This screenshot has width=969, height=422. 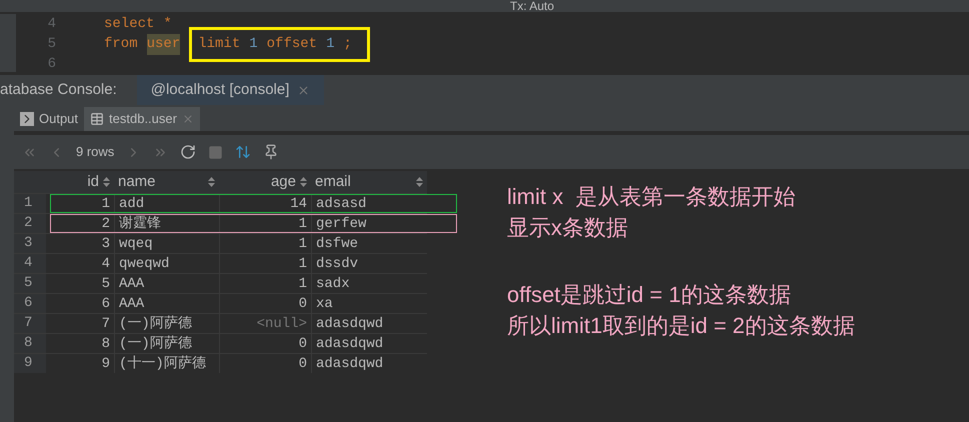 What do you see at coordinates (649, 295) in the screenshot?
I see `annotation-note: offset是跳过id = 1的这条数据` at bounding box center [649, 295].